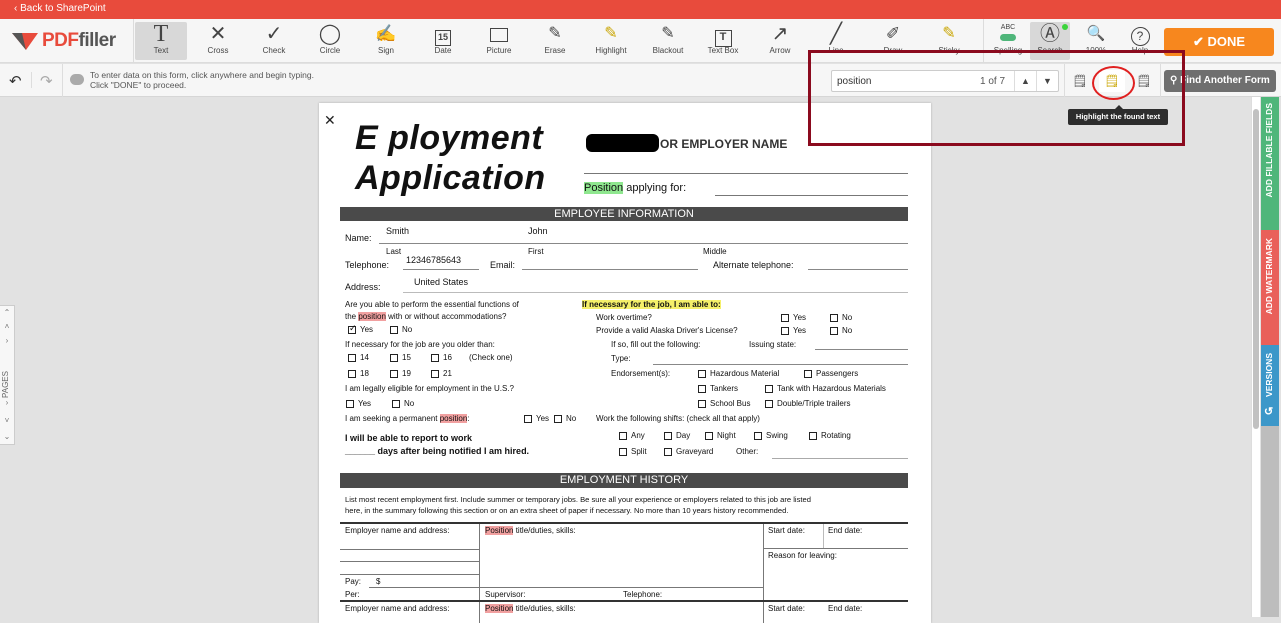  Describe the element at coordinates (780, 364) in the screenshot. I see `type-field` at that location.